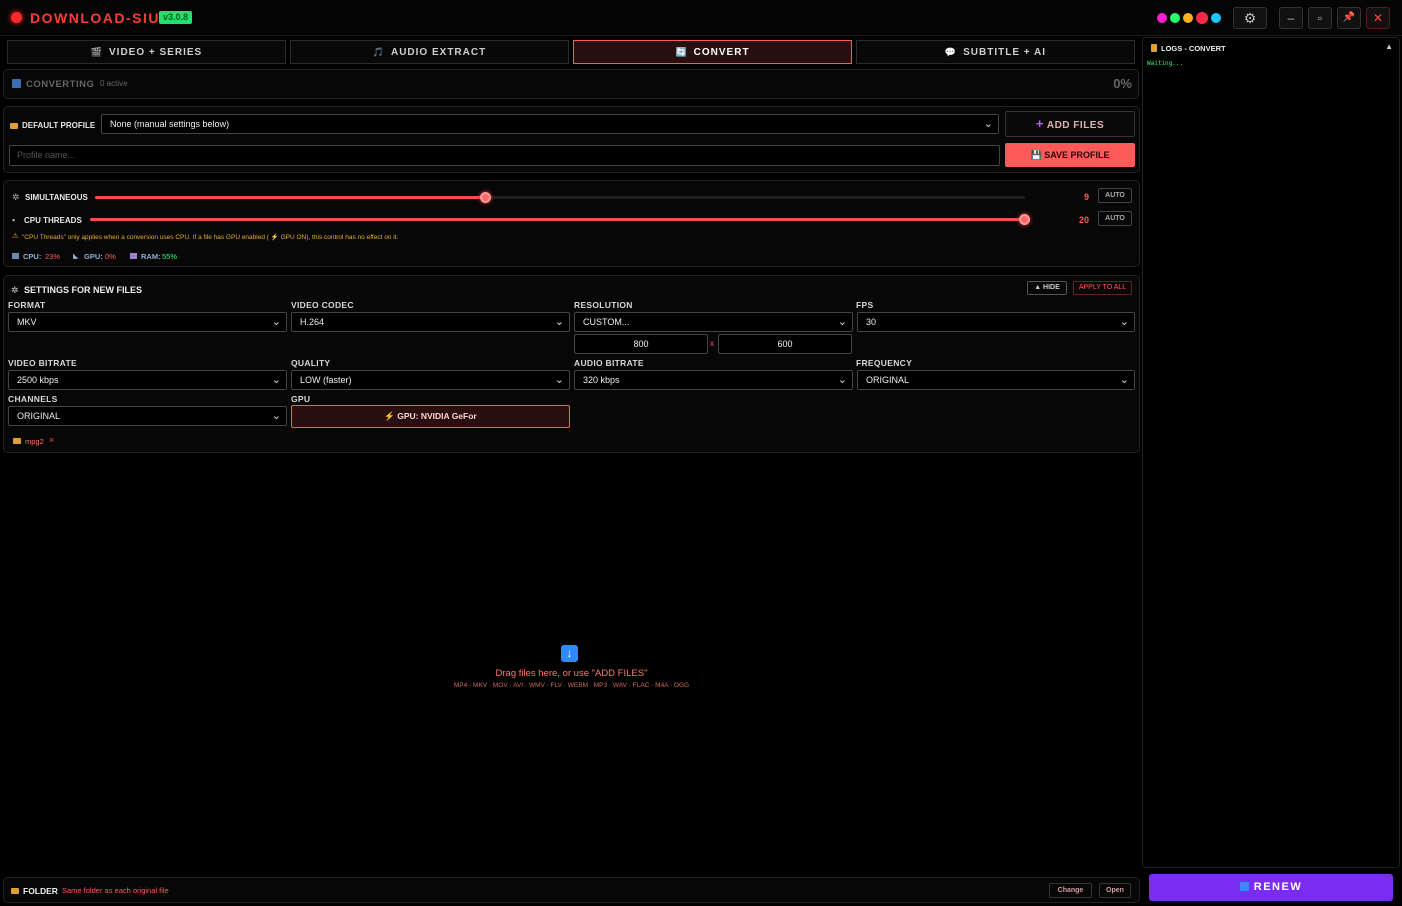  Describe the element at coordinates (550, 124) in the screenshot. I see `profile-select: None (manual settings below) ⌄` at that location.